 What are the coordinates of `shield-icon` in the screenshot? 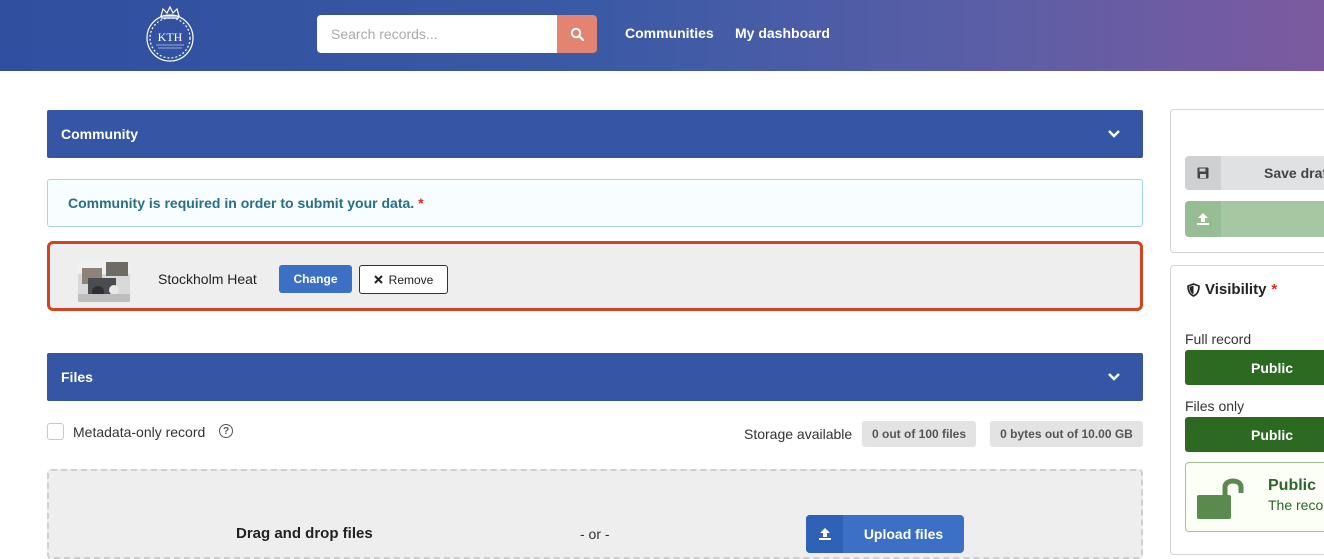 It's located at (1193, 289).